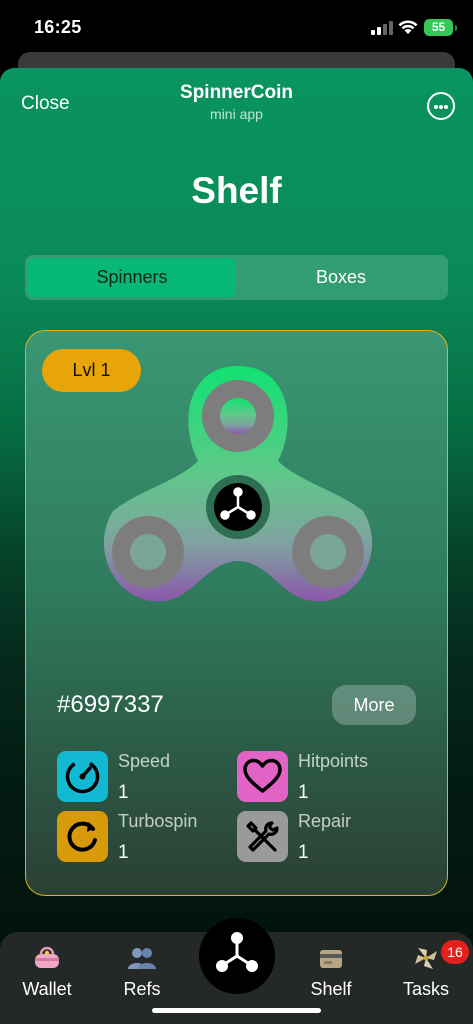  I want to click on app-subtitle: mini app, so click(236, 114).